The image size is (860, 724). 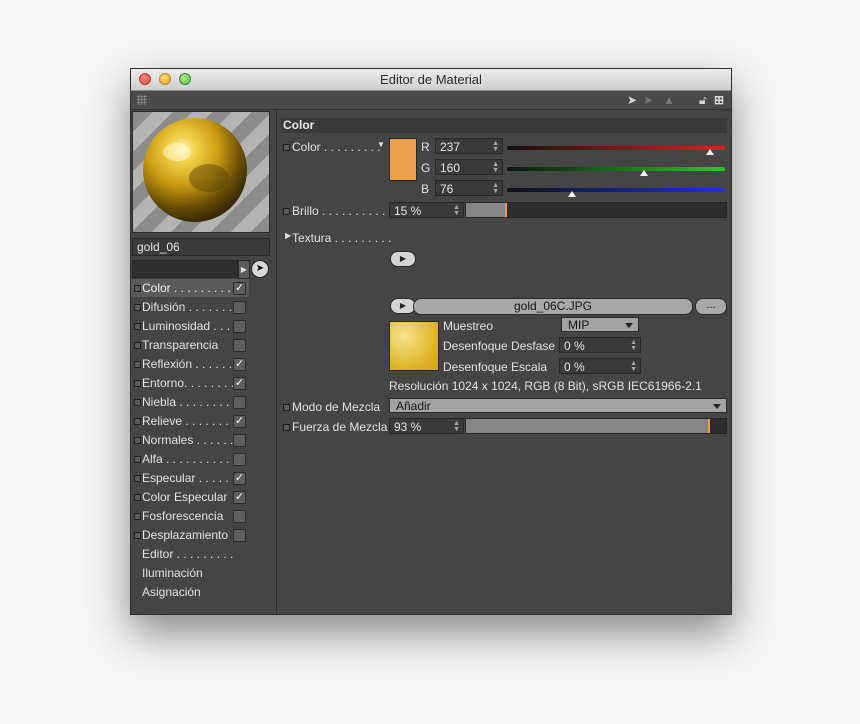 I want to click on channel-item: Alfa . . . . . . . . . . ., so click(x=190, y=459).